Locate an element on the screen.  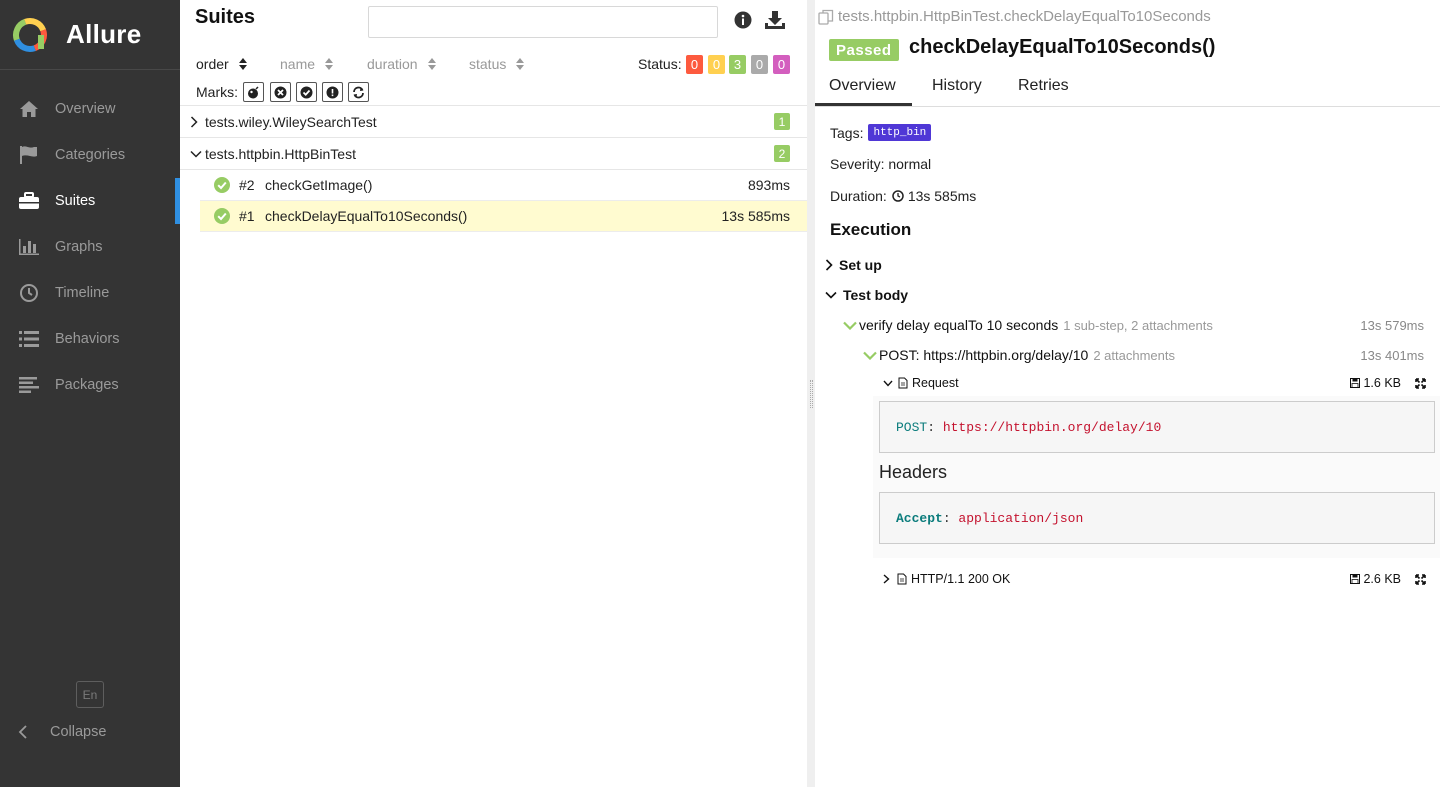
sidebar-item-categories: Categories is located at coordinates (90, 155).